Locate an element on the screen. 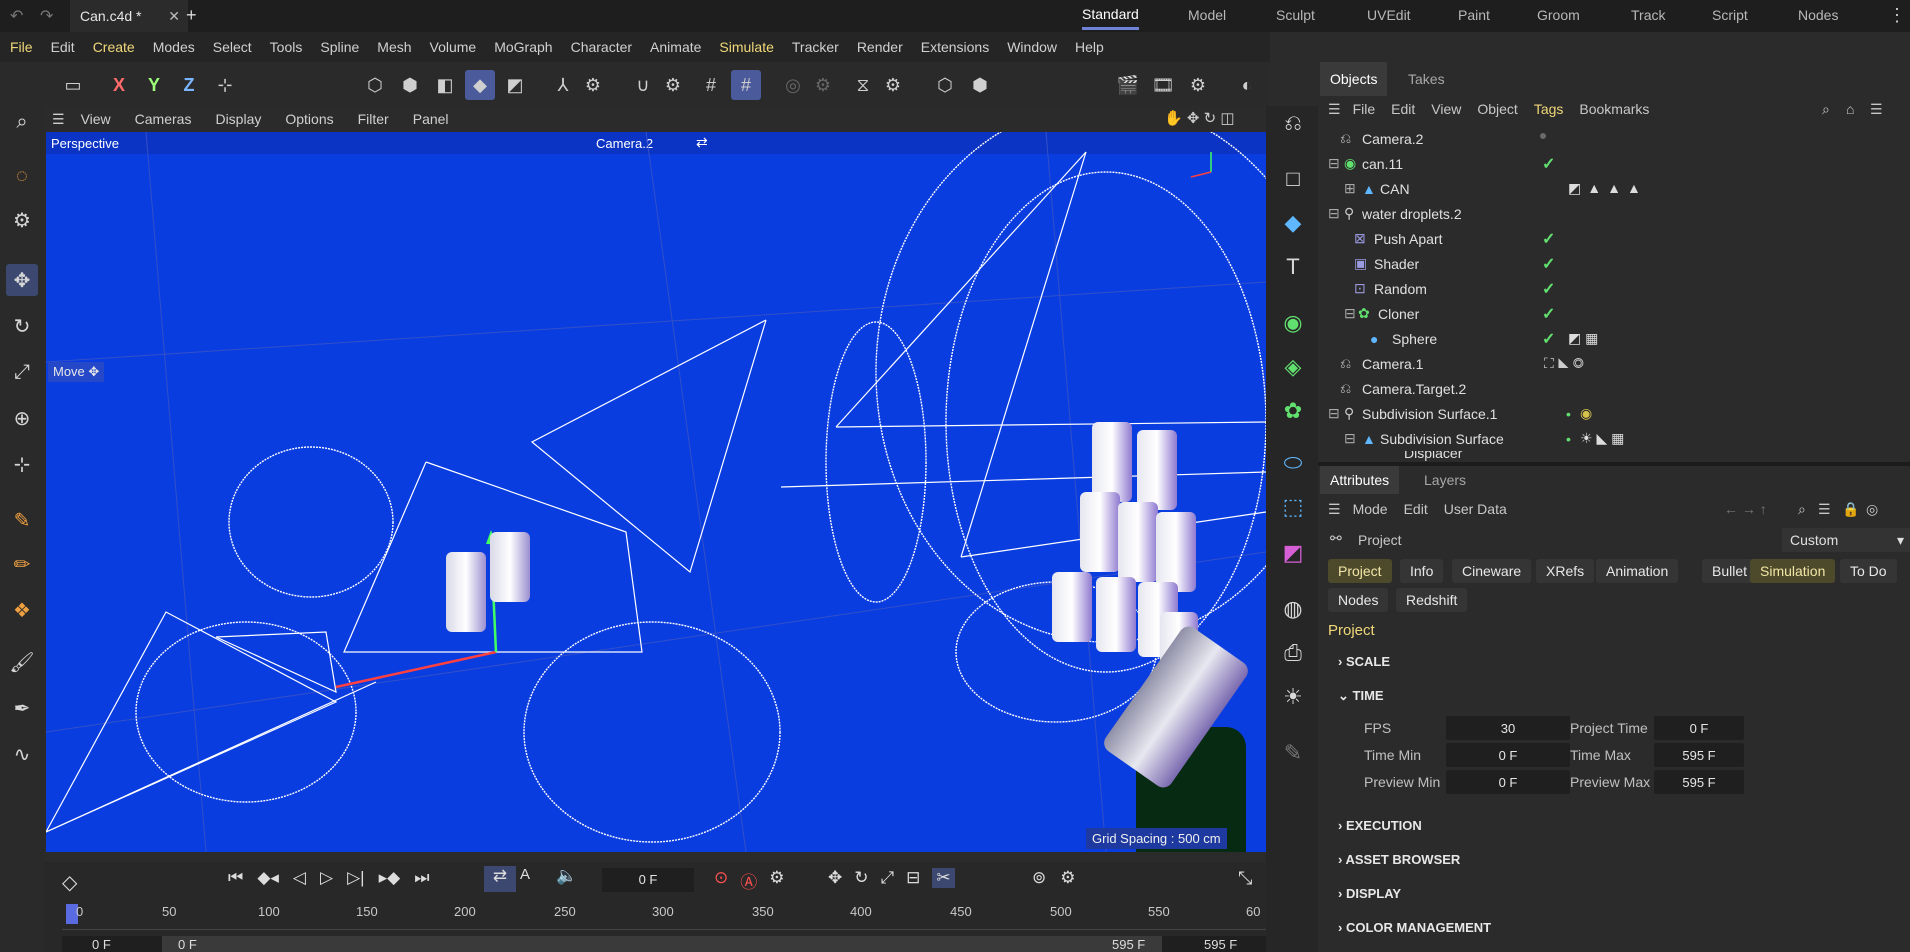 This screenshot has height=952, width=1910. viewport-nav-icons: ✋ ✥ ↻ ◫ is located at coordinates (1199, 118).